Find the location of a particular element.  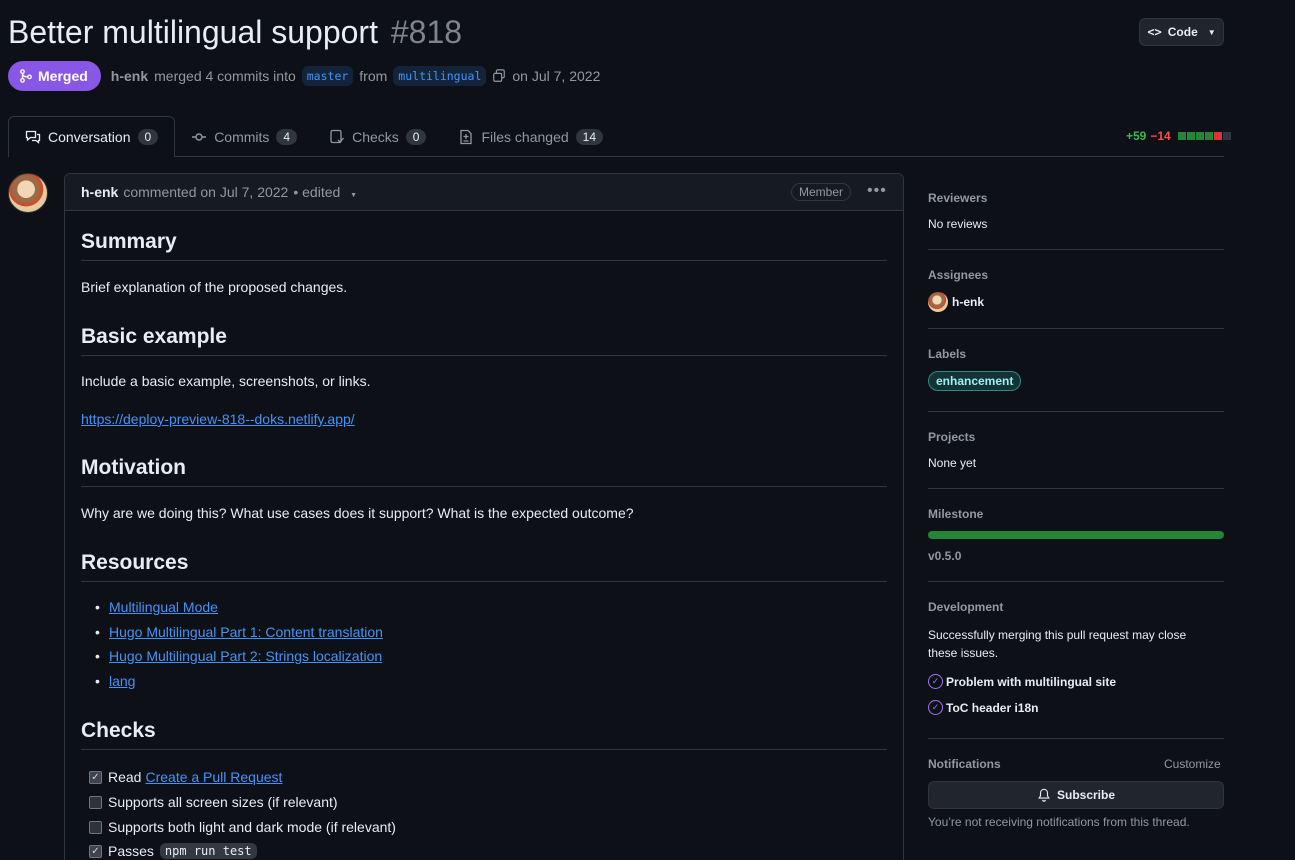

labels-list: enhancement is located at coordinates (1076, 381).